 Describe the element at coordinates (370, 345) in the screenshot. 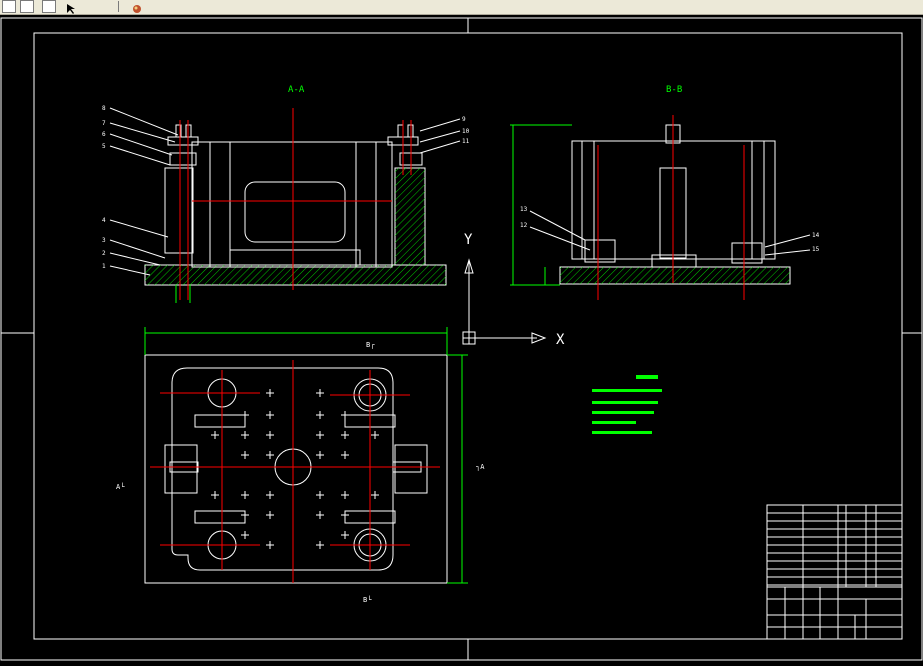

I see `plan-top-label: B┌` at that location.